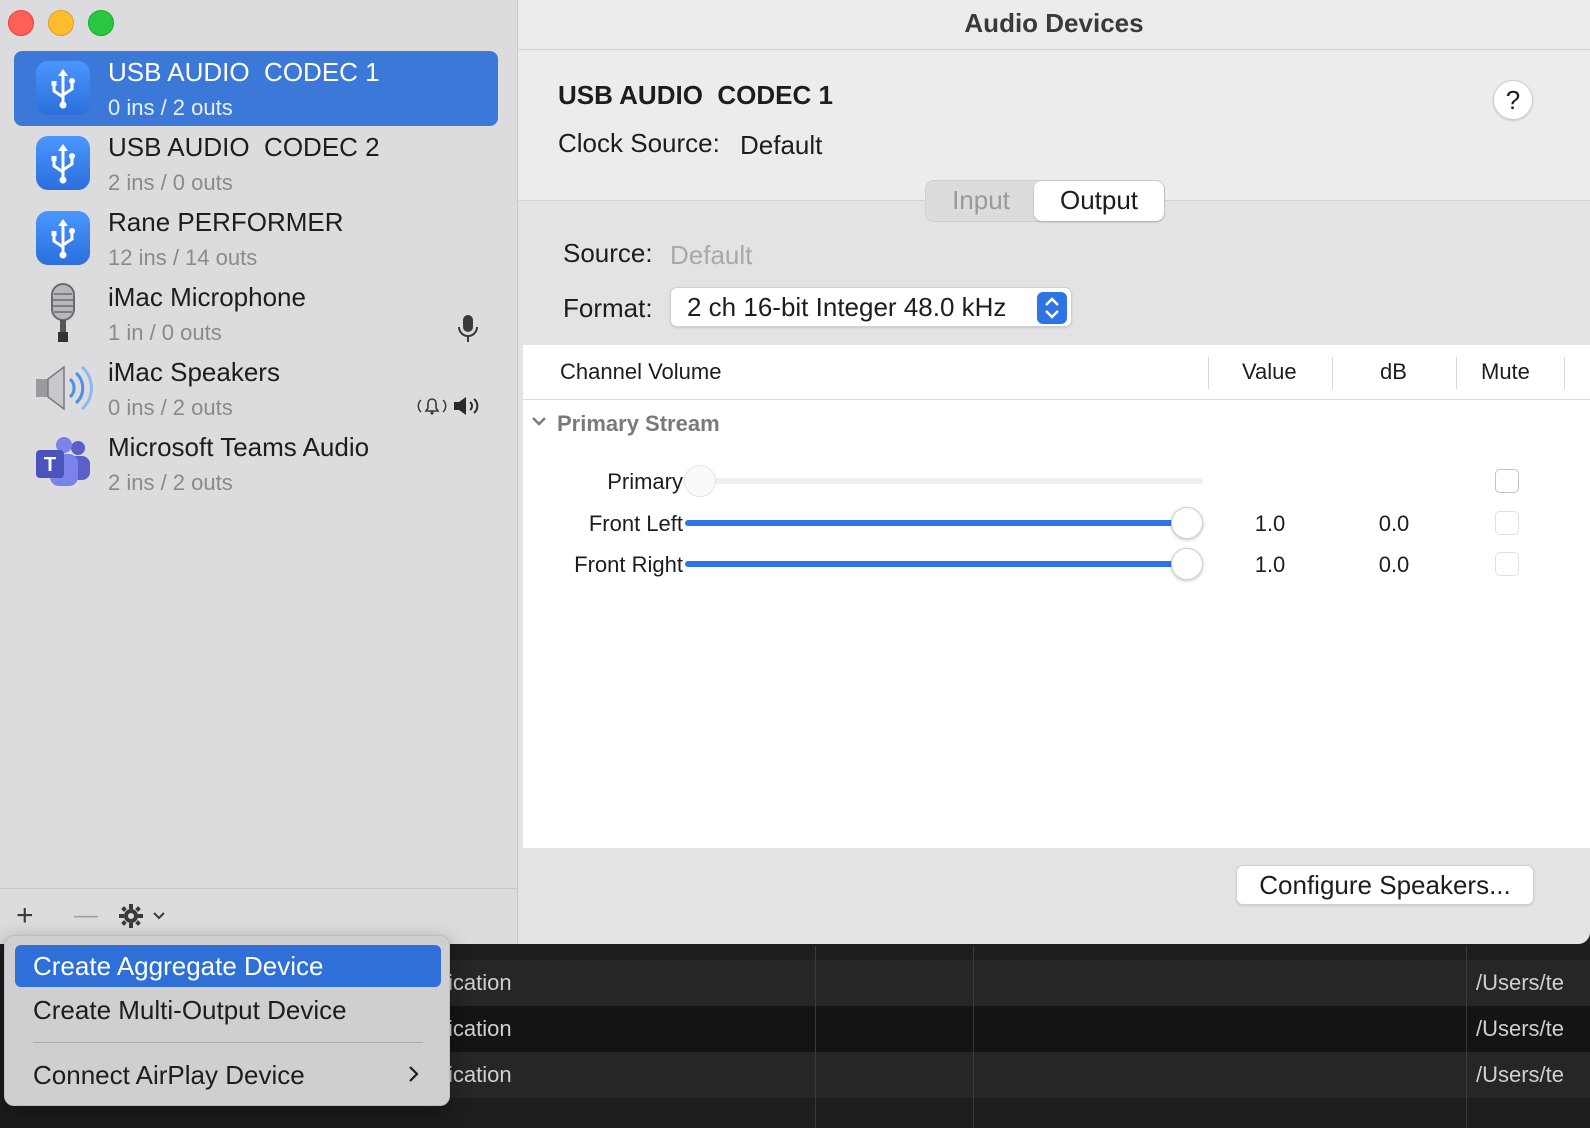 The image size is (1590, 1128). What do you see at coordinates (101, 23) in the screenshot?
I see `zoom-window-button` at bounding box center [101, 23].